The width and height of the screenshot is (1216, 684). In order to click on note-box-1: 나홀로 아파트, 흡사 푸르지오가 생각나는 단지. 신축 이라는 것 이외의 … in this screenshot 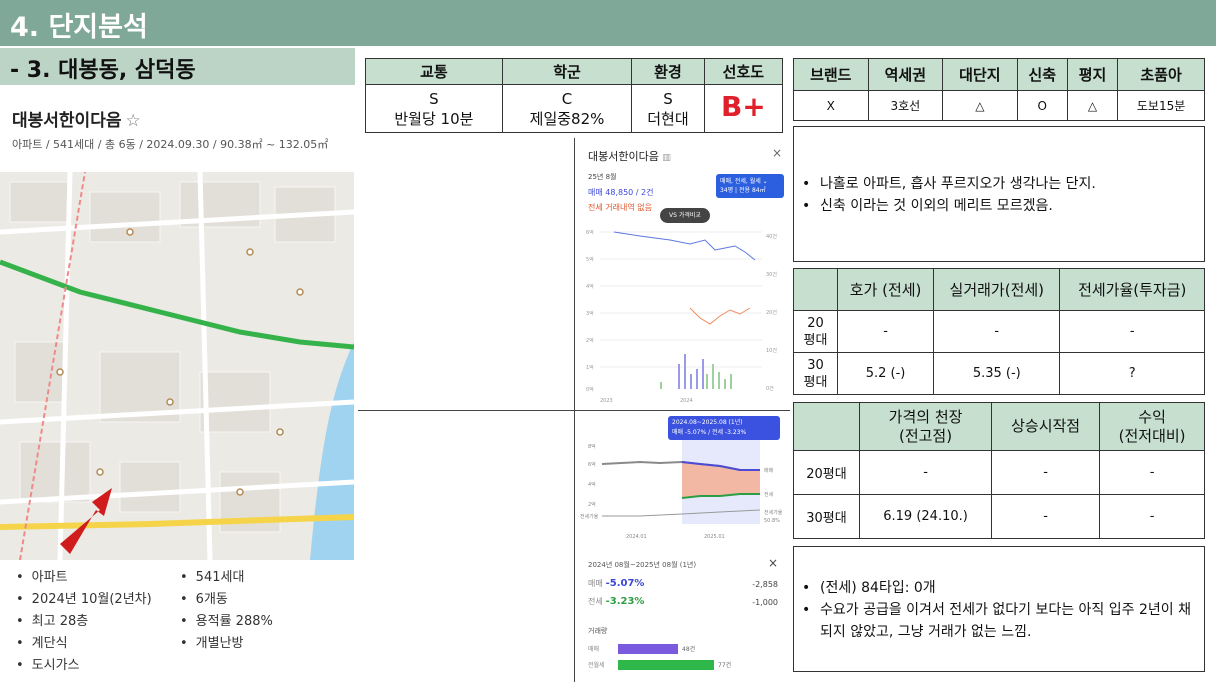, I will do `click(999, 194)`.